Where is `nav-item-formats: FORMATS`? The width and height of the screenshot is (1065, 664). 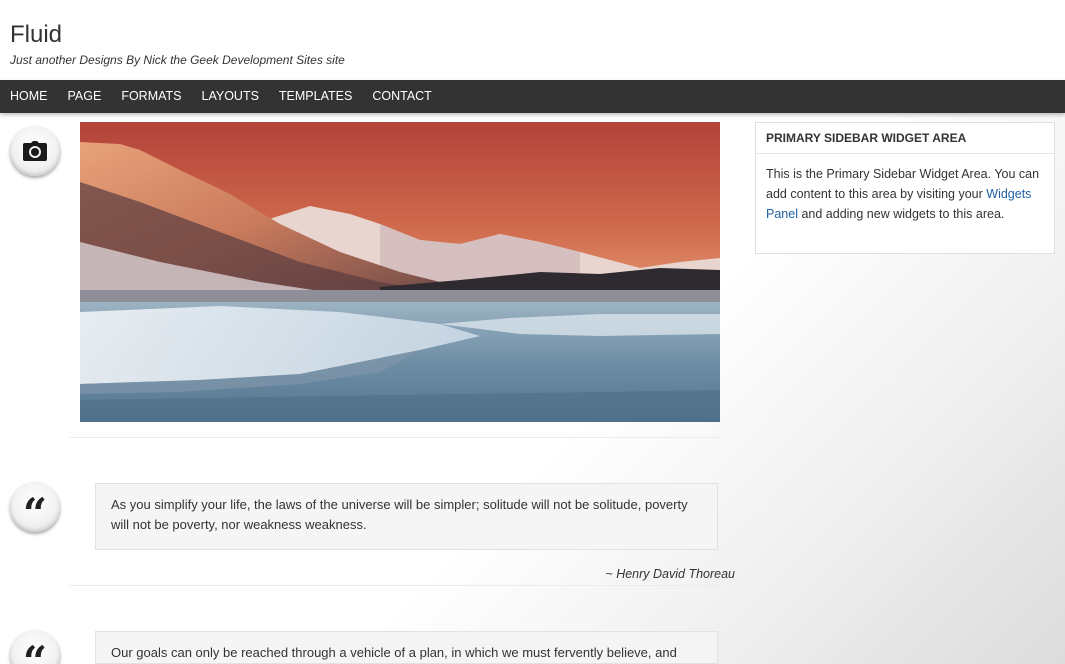 nav-item-formats: FORMATS is located at coordinates (151, 96).